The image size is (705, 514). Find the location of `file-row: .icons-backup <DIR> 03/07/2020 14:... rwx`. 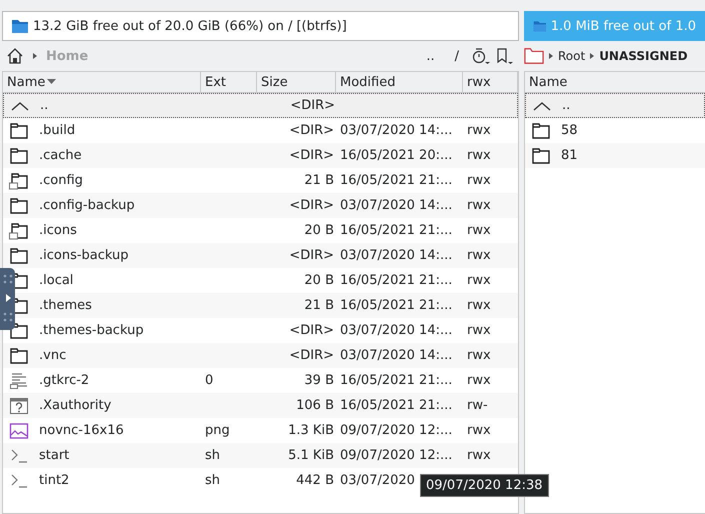

file-row: .icons-backup <DIR> 03/07/2020 14:... rwx is located at coordinates (260, 255).